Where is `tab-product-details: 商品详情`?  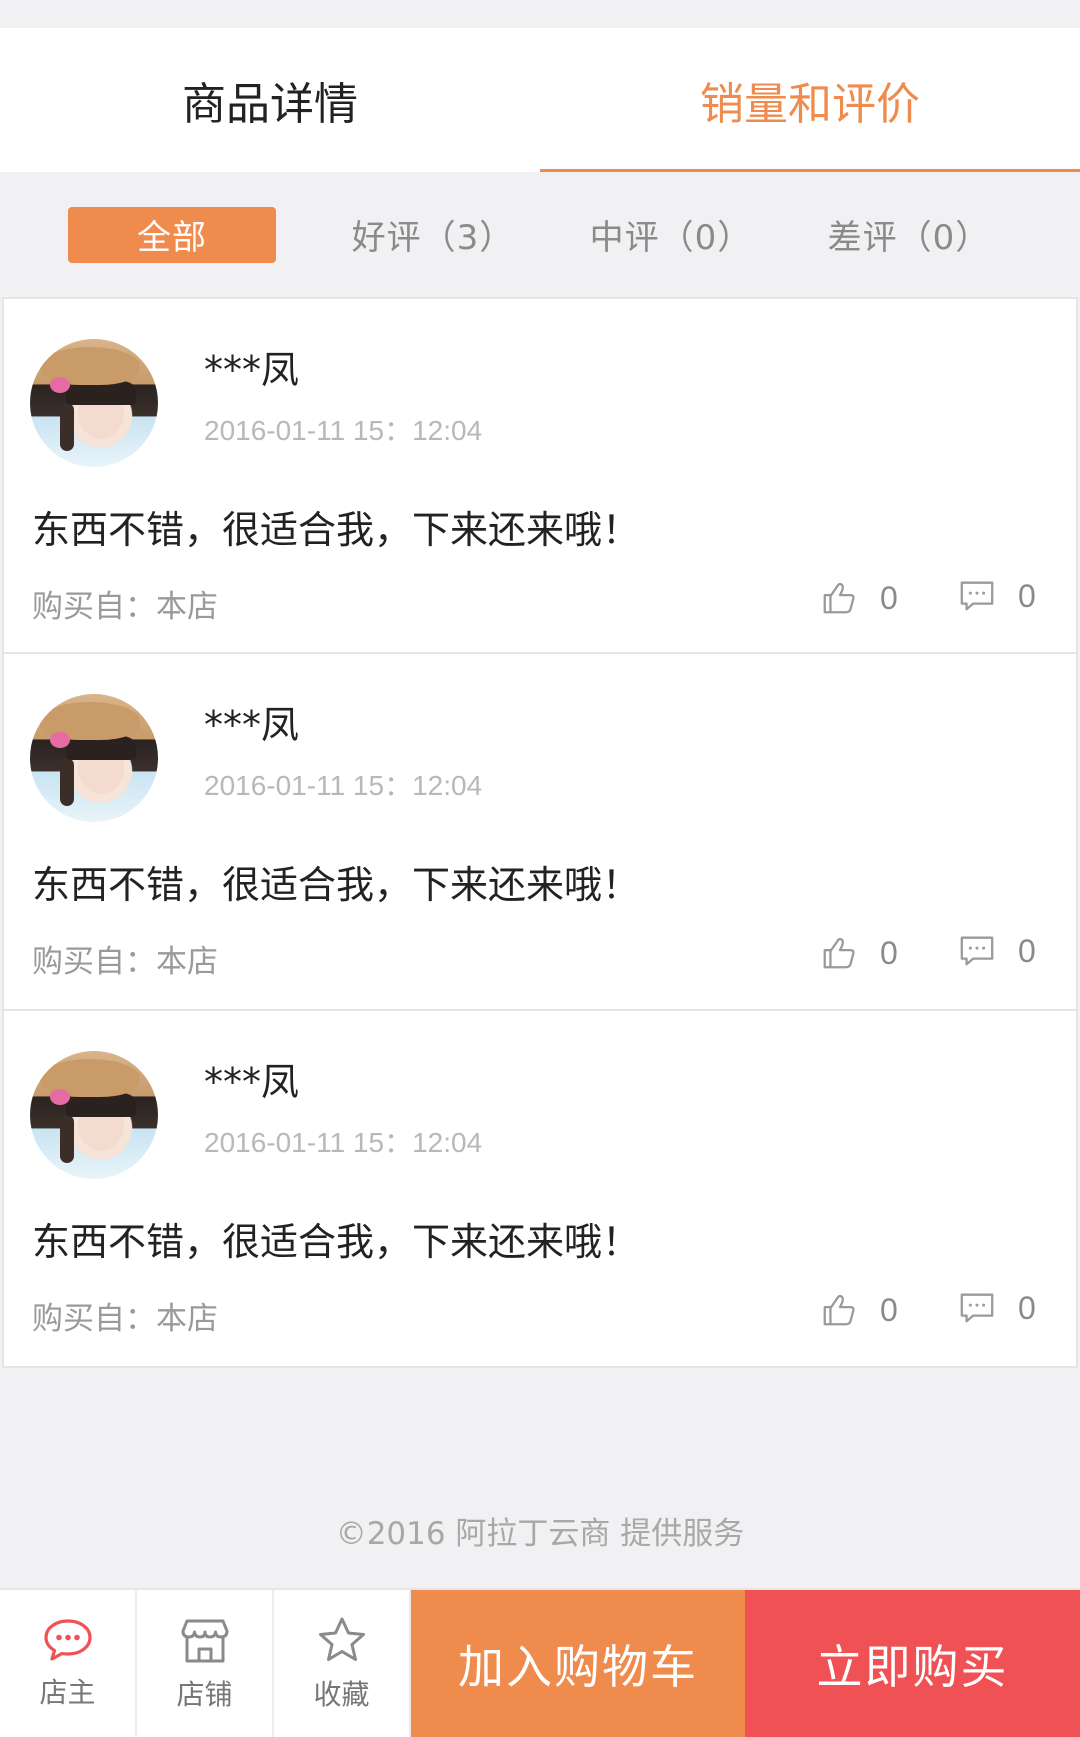
tab-product-details: 商品详情 is located at coordinates (270, 100).